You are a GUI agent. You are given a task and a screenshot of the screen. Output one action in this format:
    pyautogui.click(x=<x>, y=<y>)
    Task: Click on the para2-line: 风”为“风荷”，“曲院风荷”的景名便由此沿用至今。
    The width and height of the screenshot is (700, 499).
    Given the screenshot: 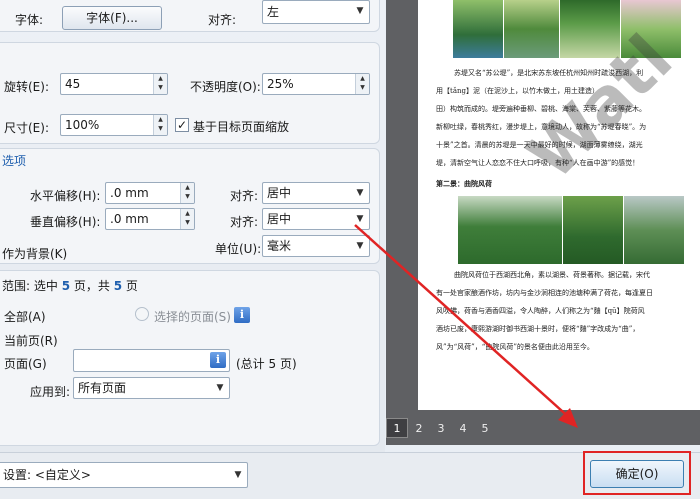 What is the action you would take?
    pyautogui.click(x=515, y=347)
    